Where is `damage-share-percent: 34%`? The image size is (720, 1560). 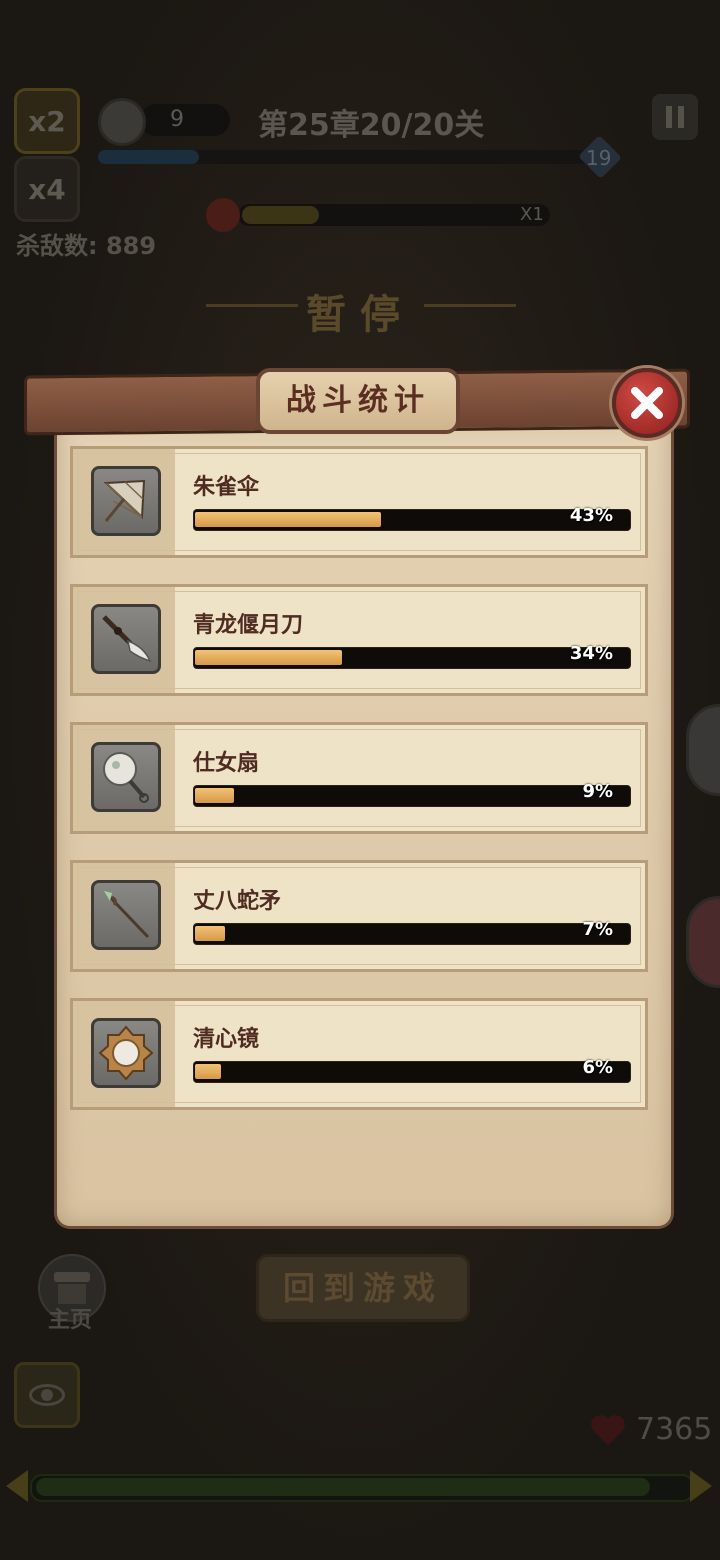 damage-share-percent: 34% is located at coordinates (591, 653).